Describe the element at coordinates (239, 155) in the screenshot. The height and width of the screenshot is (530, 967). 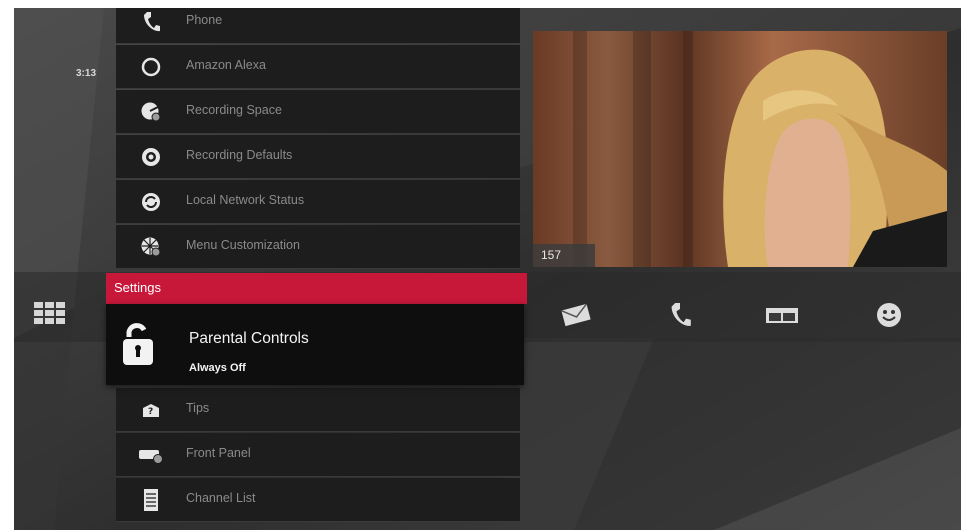
I see `menu-item-label: Recording Defaults` at that location.